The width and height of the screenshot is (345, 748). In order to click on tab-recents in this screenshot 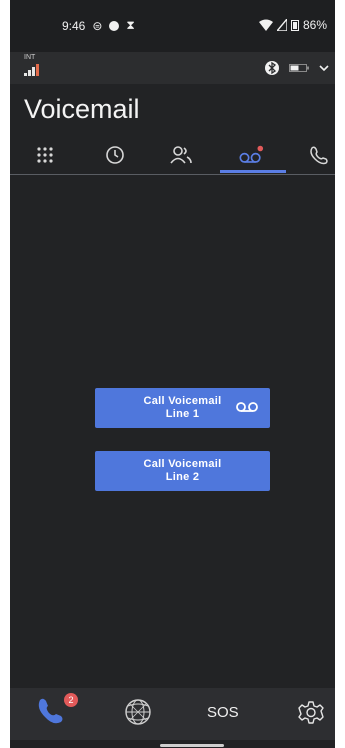, I will do `click(115, 155)`.